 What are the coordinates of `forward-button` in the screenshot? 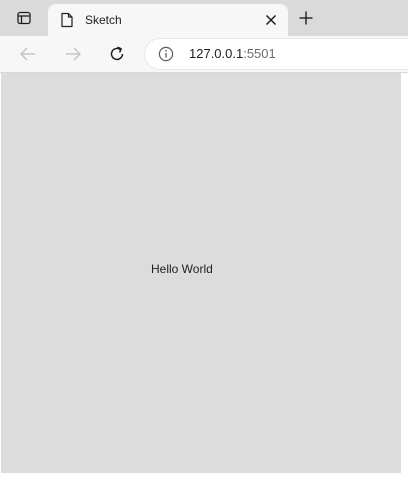 It's located at (73, 54).